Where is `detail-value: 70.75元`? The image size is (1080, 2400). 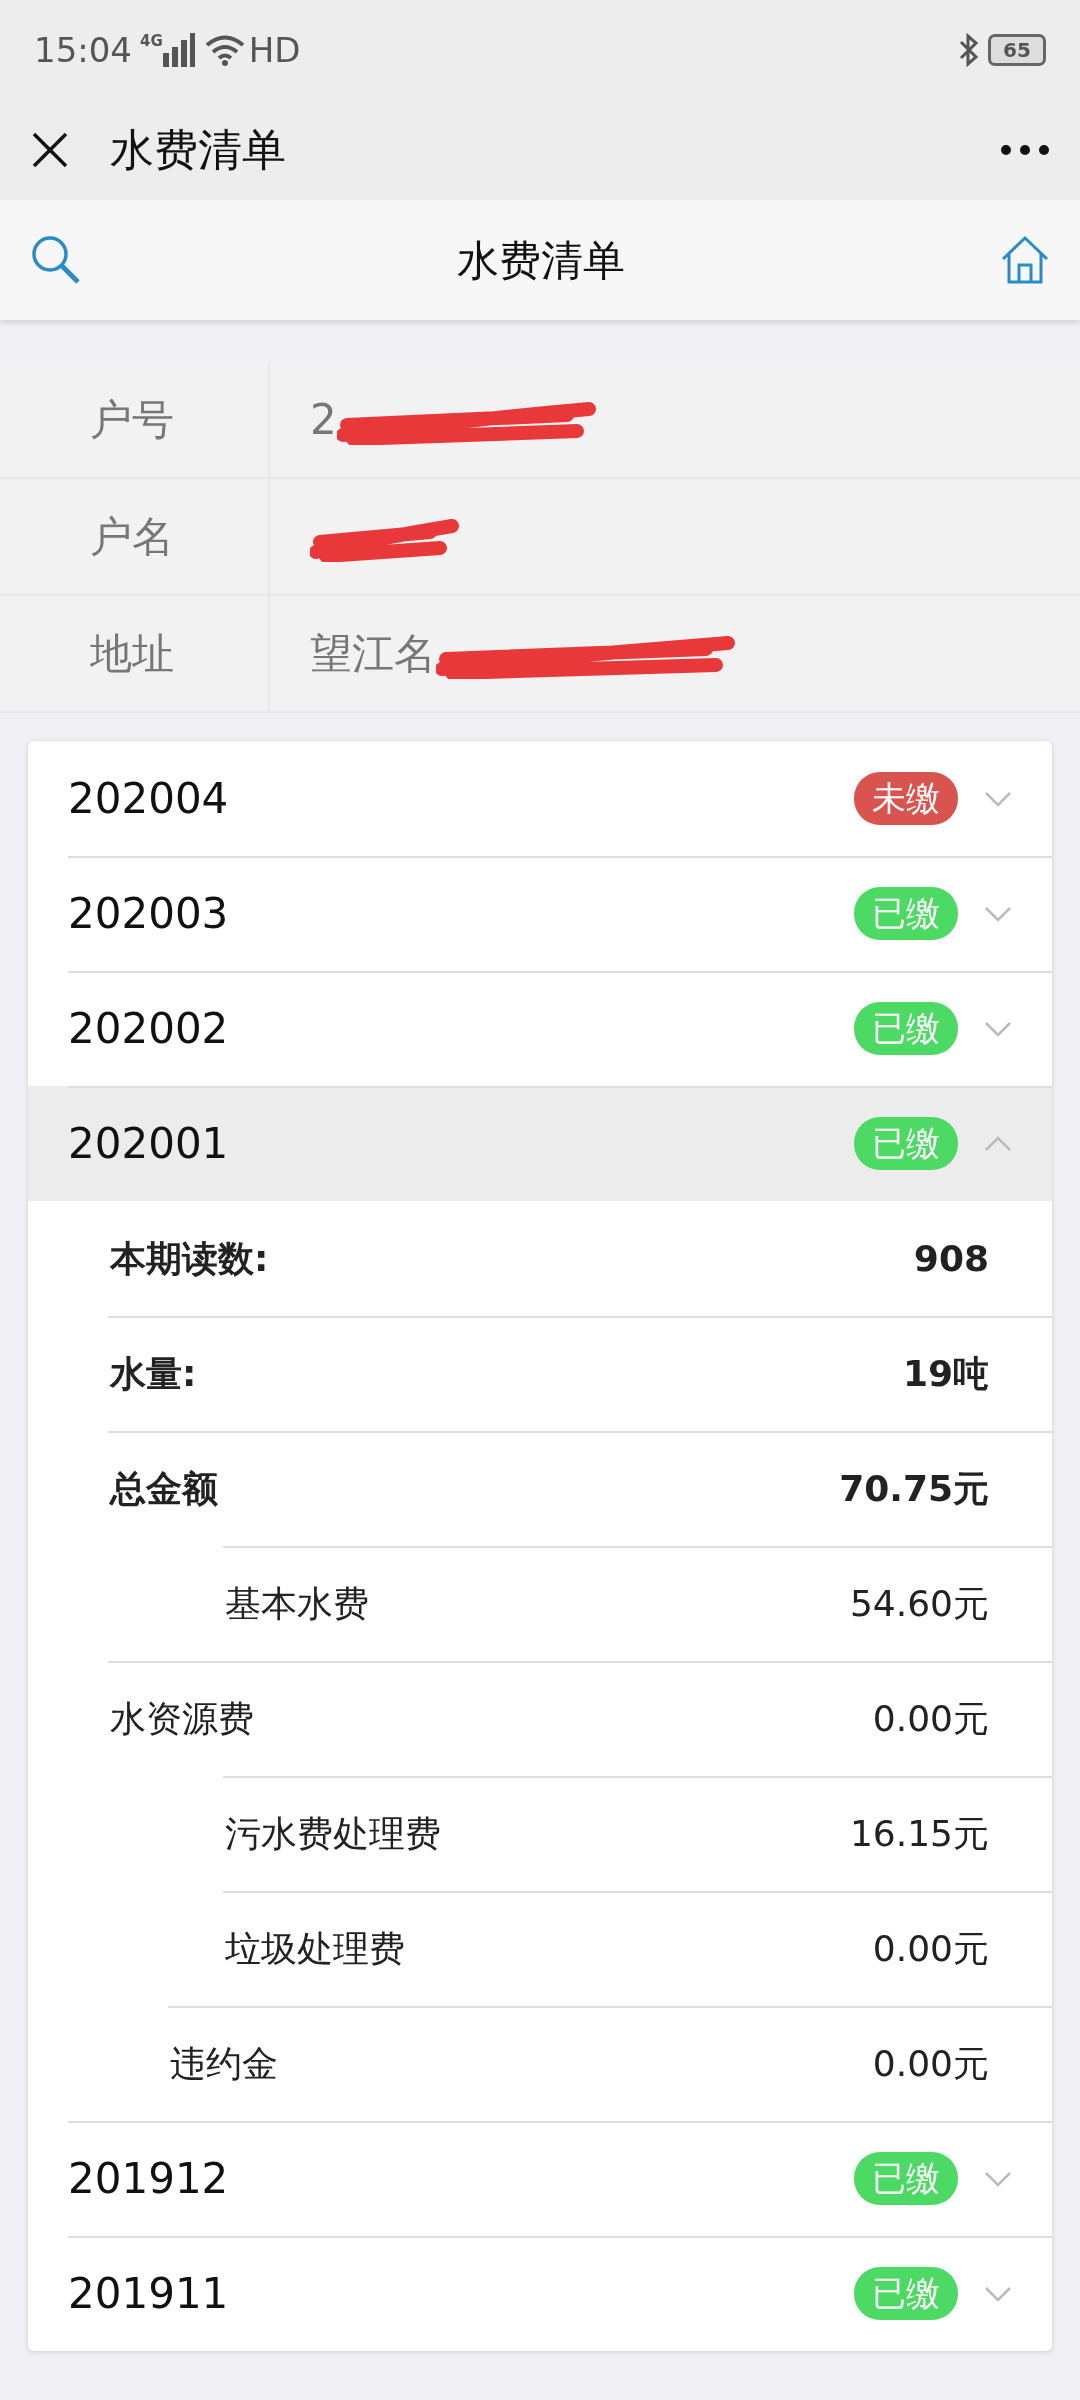 detail-value: 70.75元 is located at coordinates (914, 1488).